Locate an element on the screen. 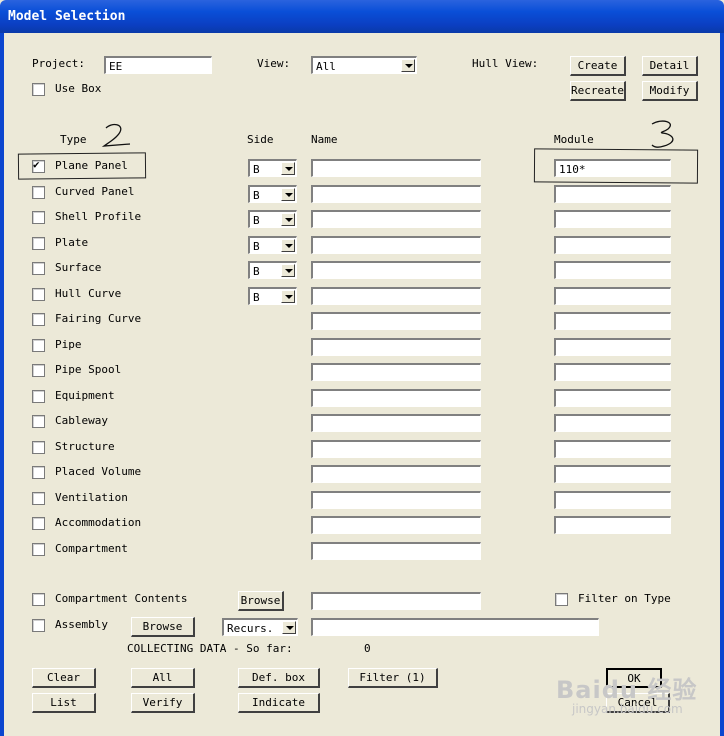 This screenshot has height=736, width=724. view-select: All is located at coordinates (364, 65).